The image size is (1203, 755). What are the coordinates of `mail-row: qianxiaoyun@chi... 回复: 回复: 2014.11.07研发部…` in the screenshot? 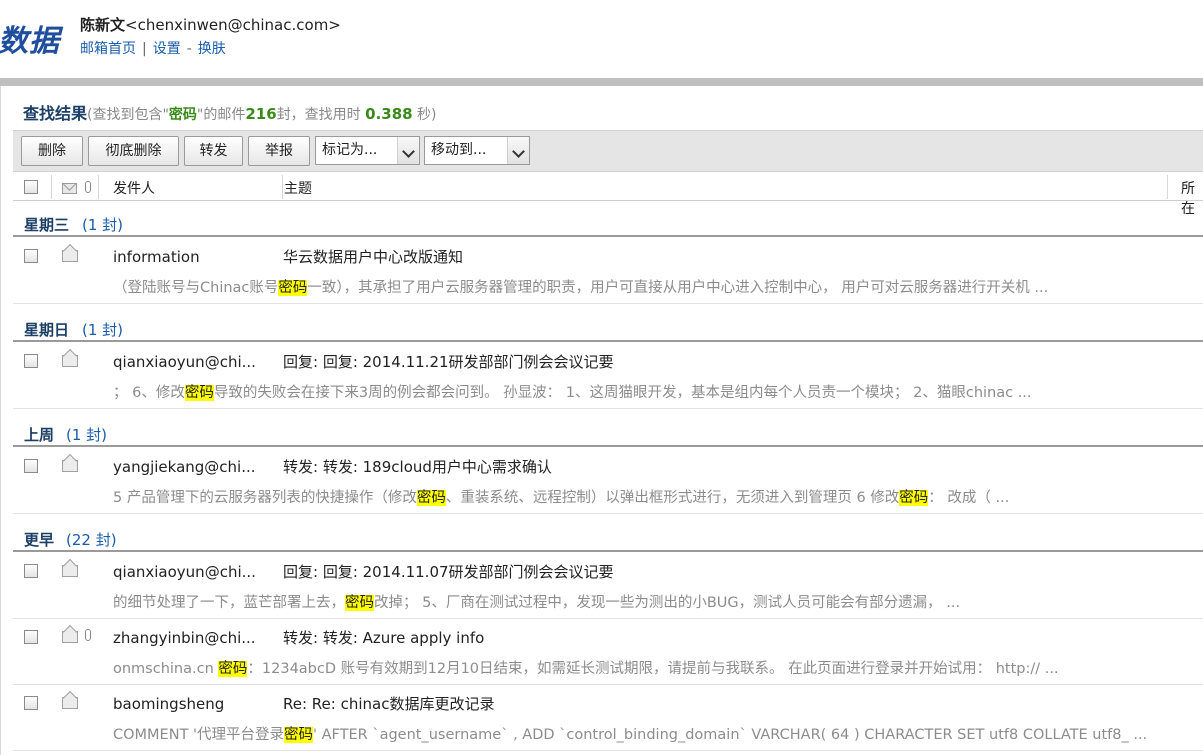 It's located at (608, 586).